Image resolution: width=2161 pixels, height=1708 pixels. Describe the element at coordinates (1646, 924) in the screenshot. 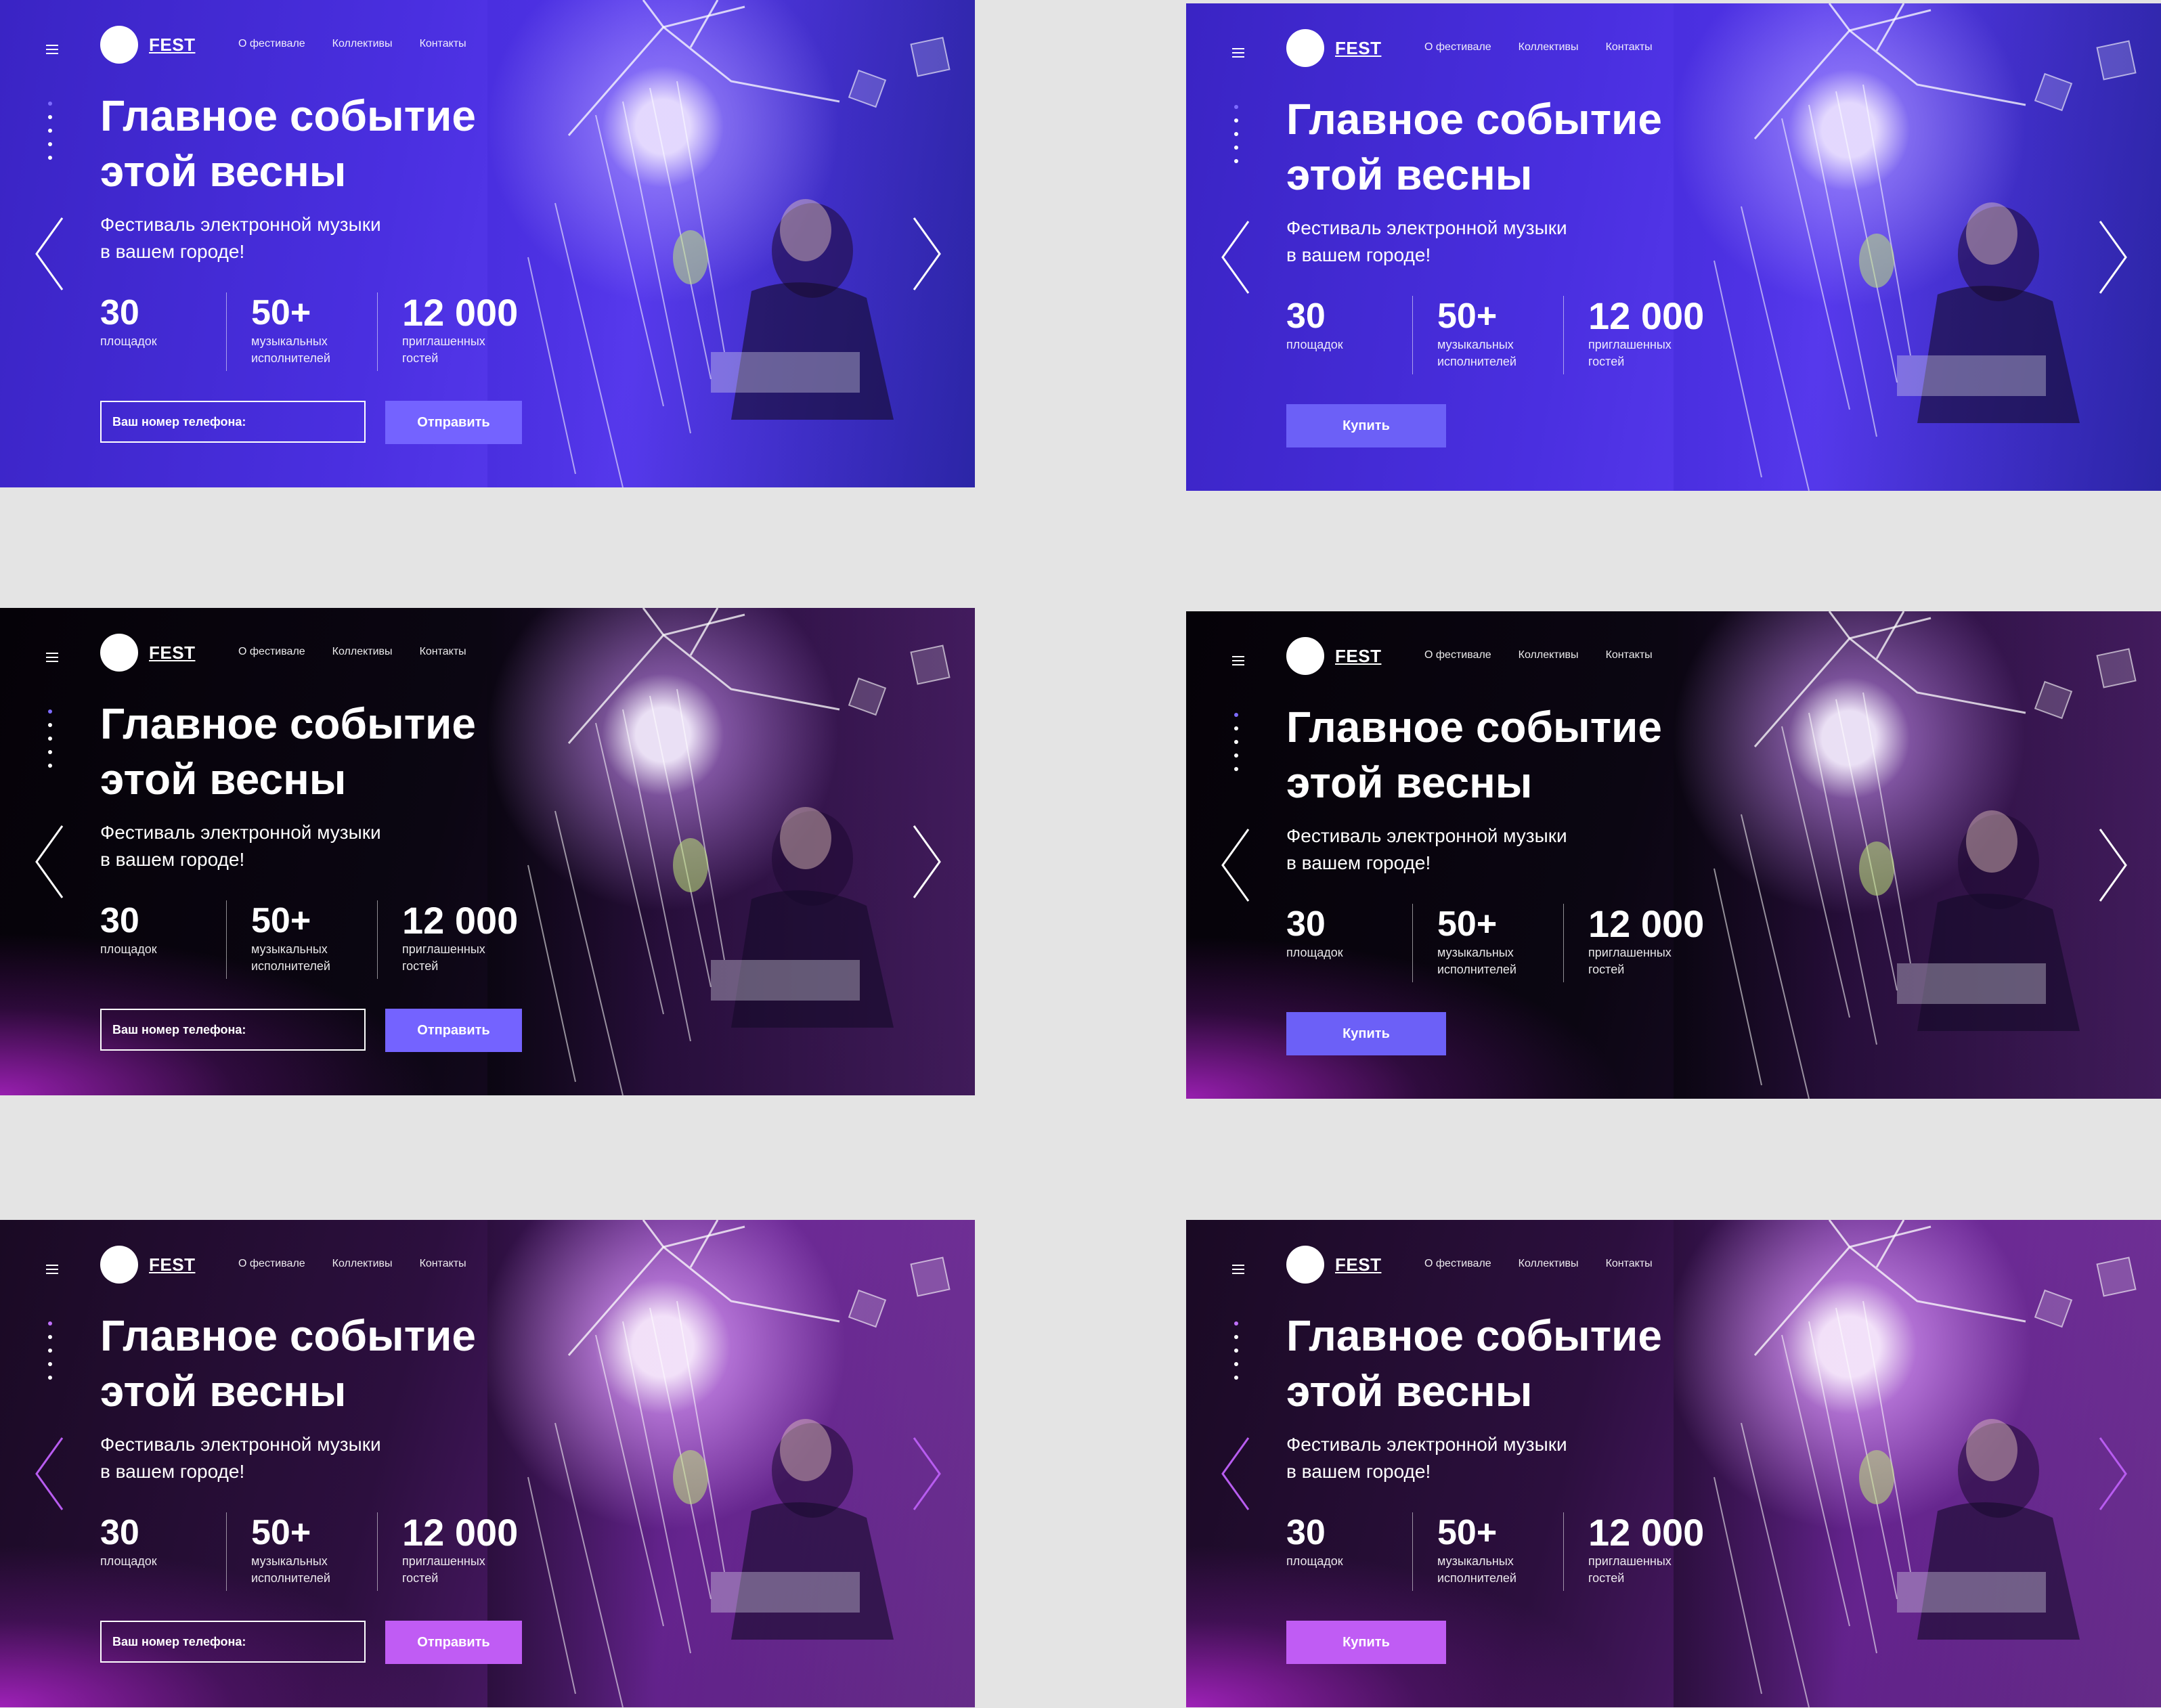

I see `stat-value: 12 000` at that location.